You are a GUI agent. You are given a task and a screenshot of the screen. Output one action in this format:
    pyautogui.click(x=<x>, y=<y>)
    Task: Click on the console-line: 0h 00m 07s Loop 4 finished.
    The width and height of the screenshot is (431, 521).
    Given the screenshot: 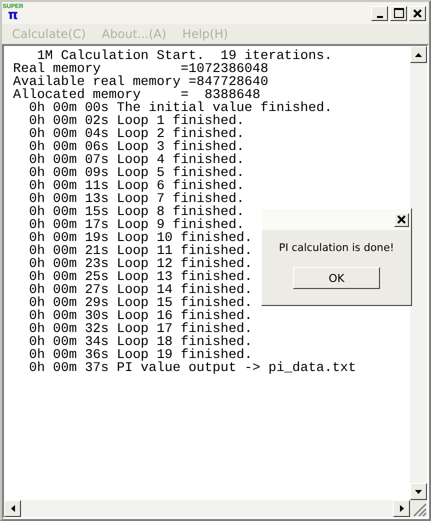 What is the action you would take?
    pyautogui.click(x=136, y=159)
    